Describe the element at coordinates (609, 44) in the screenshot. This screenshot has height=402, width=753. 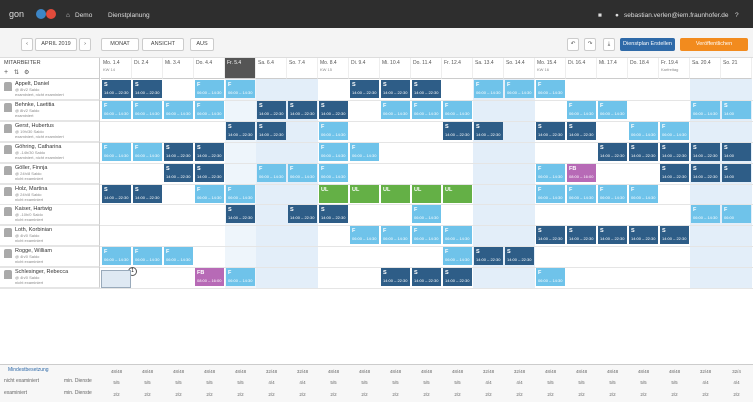
I see `download-icon: ⤓` at that location.